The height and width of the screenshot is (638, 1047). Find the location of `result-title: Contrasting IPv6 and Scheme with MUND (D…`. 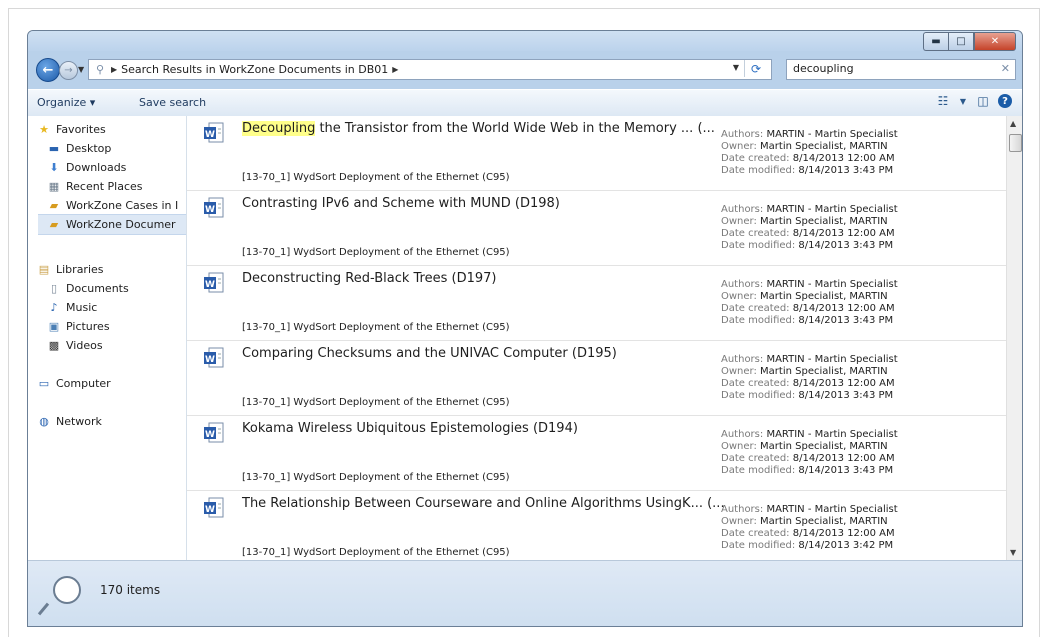

result-title: Contrasting IPv6 and Scheme with MUND (D… is located at coordinates (401, 203).